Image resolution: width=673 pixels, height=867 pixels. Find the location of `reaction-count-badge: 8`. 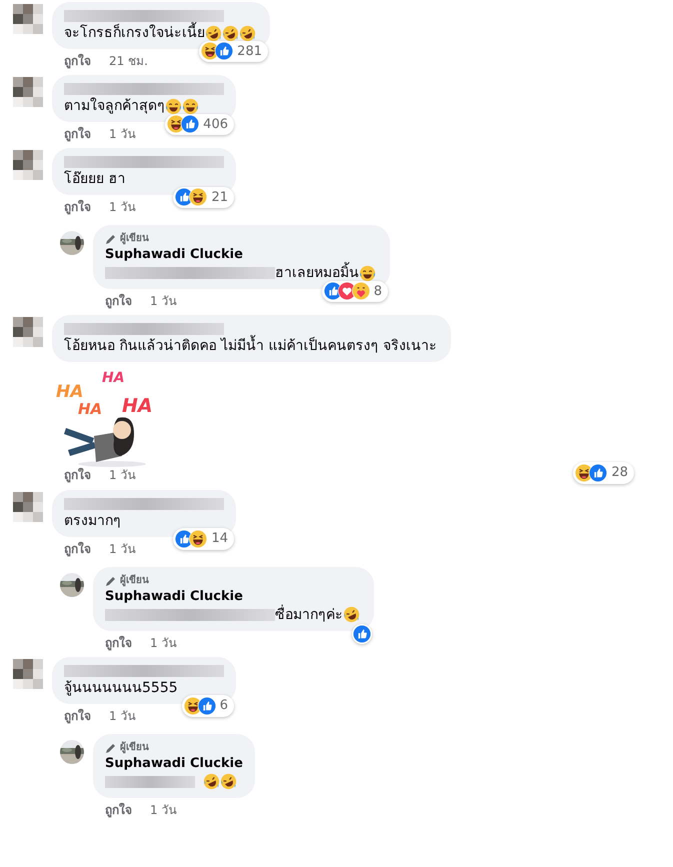

reaction-count-badge: 8 is located at coordinates (355, 291).